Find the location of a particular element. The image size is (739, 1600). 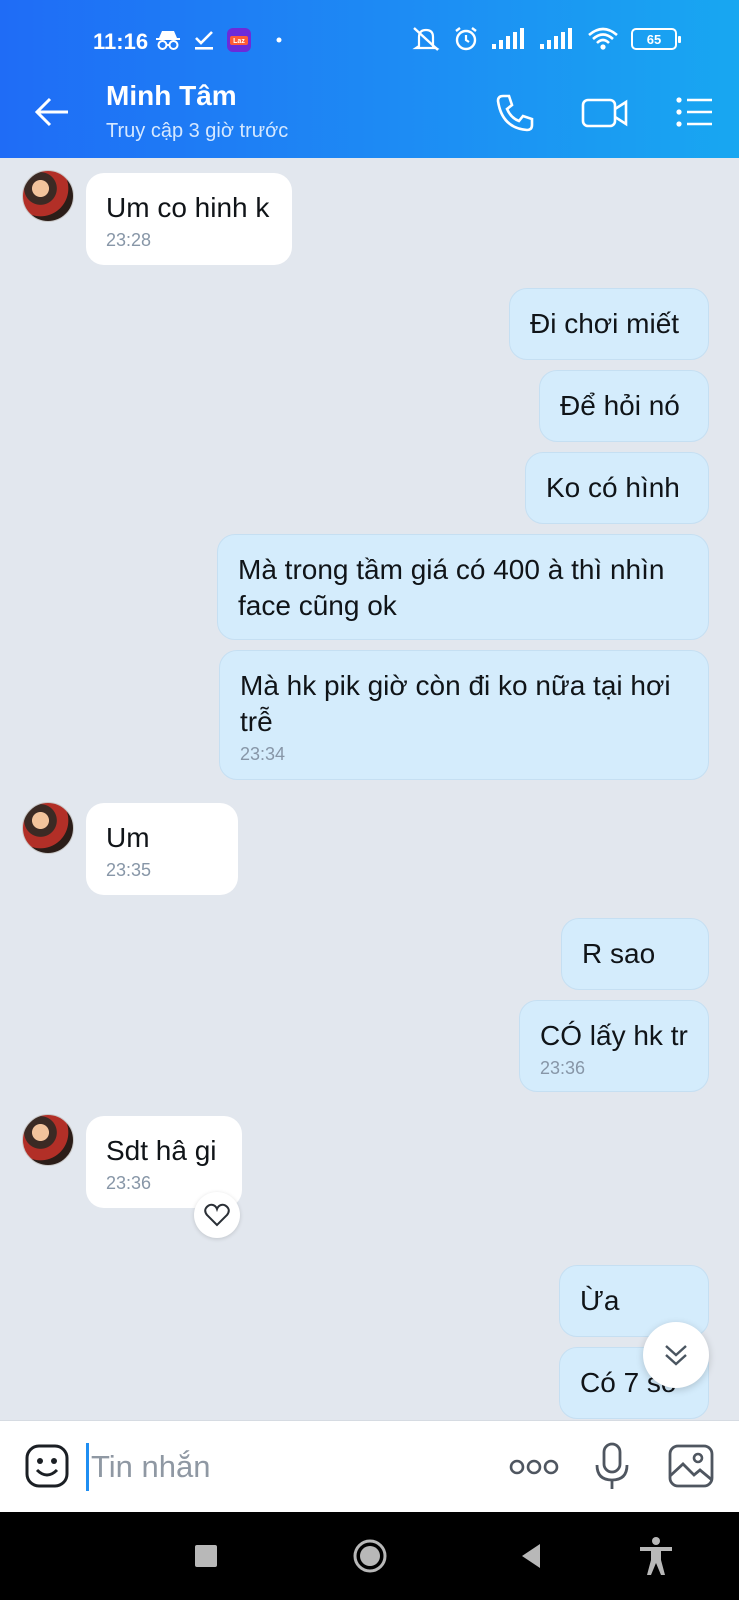

check-icon is located at coordinates (204, 40).